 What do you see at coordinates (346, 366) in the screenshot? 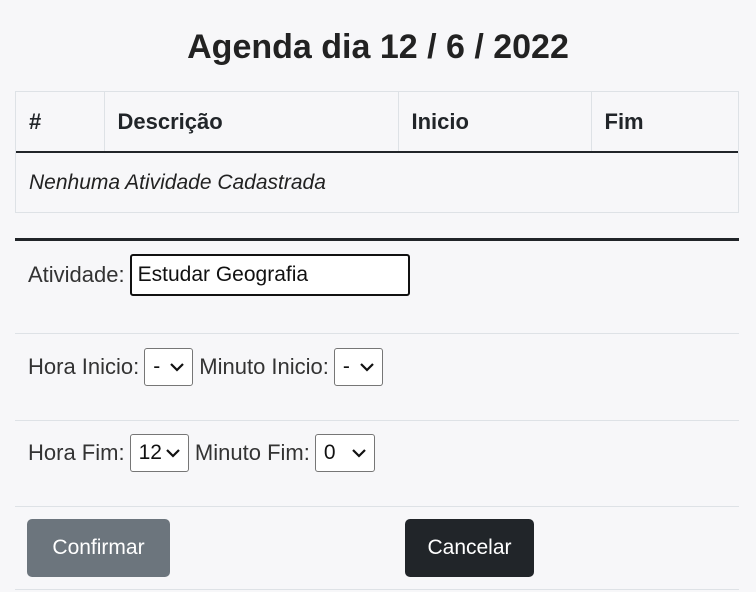
I see `start-minute-value: -` at bounding box center [346, 366].